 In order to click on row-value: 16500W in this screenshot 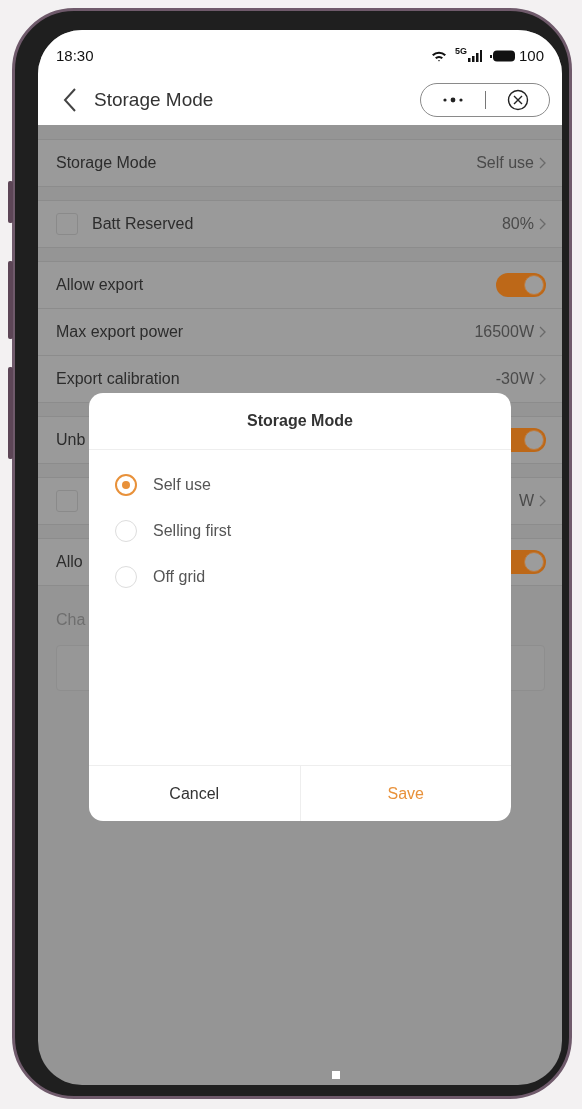, I will do `click(504, 332)`.